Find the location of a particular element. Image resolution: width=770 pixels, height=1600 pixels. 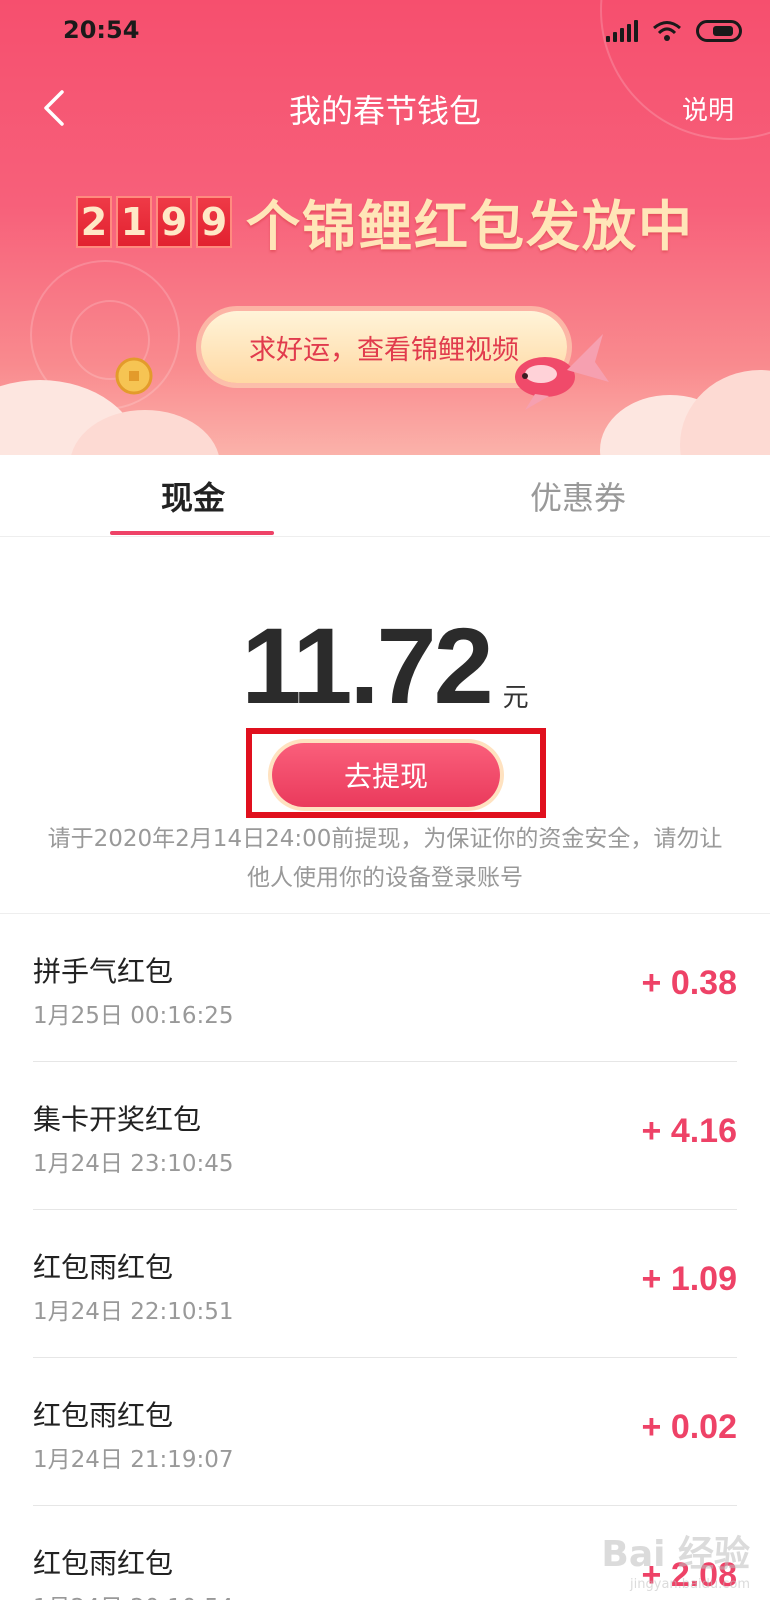

withdraw-button: 去提现 is located at coordinates (386, 775).